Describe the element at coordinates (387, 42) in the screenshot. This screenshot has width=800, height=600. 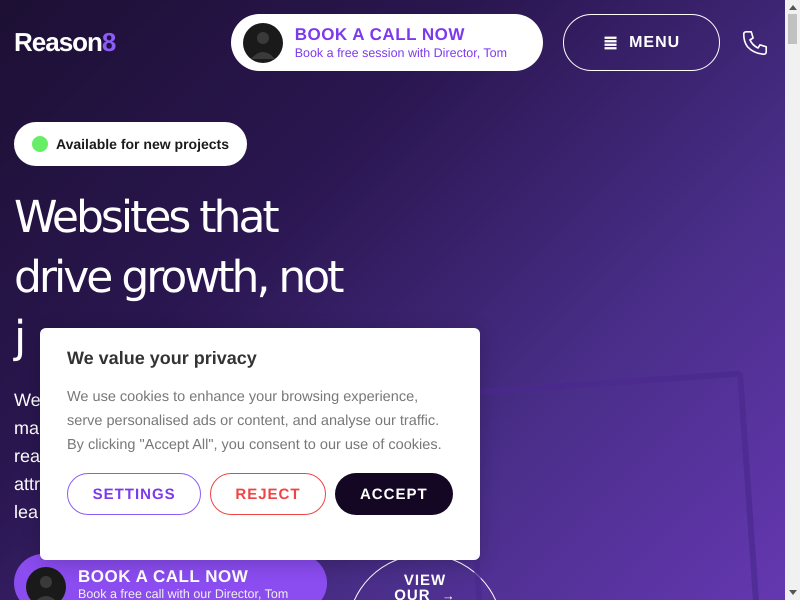
I see `book-call-button: BOOK A CALL NOW Book a free session with Director, Tom` at that location.